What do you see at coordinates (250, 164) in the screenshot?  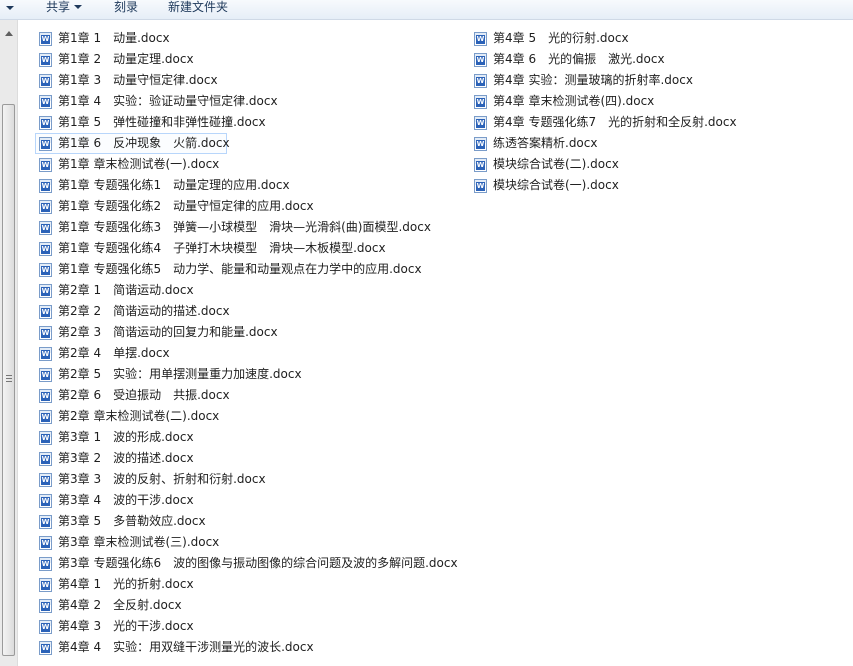 I see `file-item: W 第1章 章末检测试卷(一).docx` at bounding box center [250, 164].